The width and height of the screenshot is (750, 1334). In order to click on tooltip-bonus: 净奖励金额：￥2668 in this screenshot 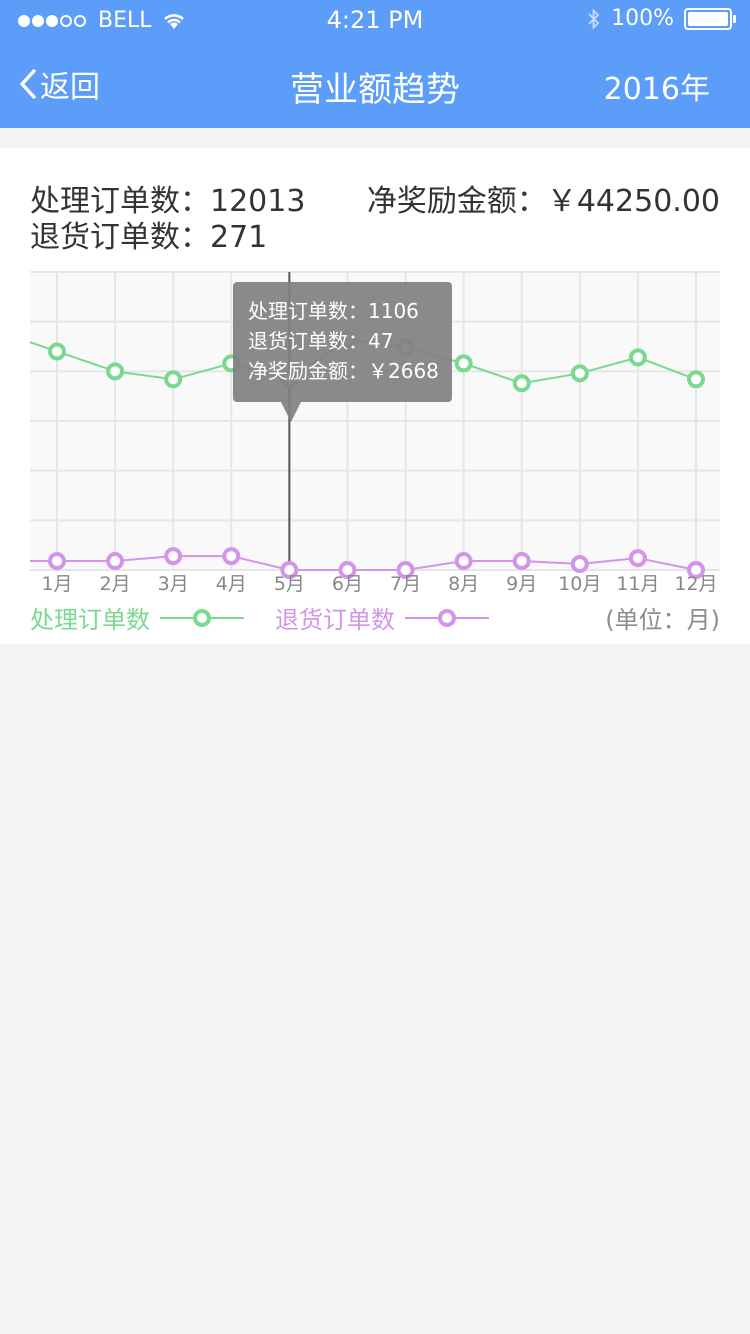, I will do `click(343, 371)`.